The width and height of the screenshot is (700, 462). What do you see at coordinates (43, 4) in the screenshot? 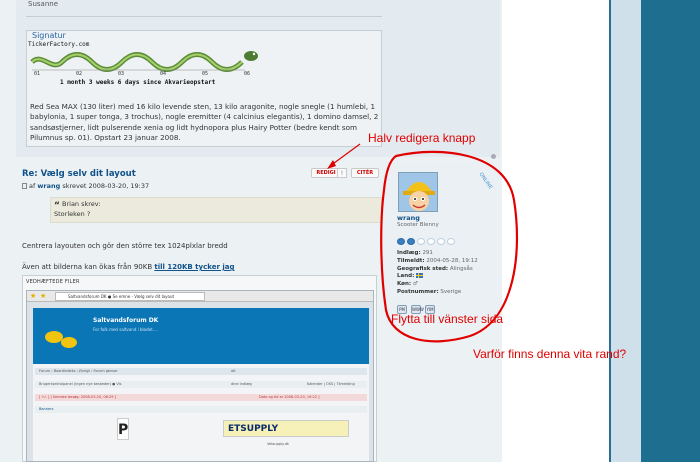
I see `previous-post-author: Susanne` at bounding box center [43, 4].